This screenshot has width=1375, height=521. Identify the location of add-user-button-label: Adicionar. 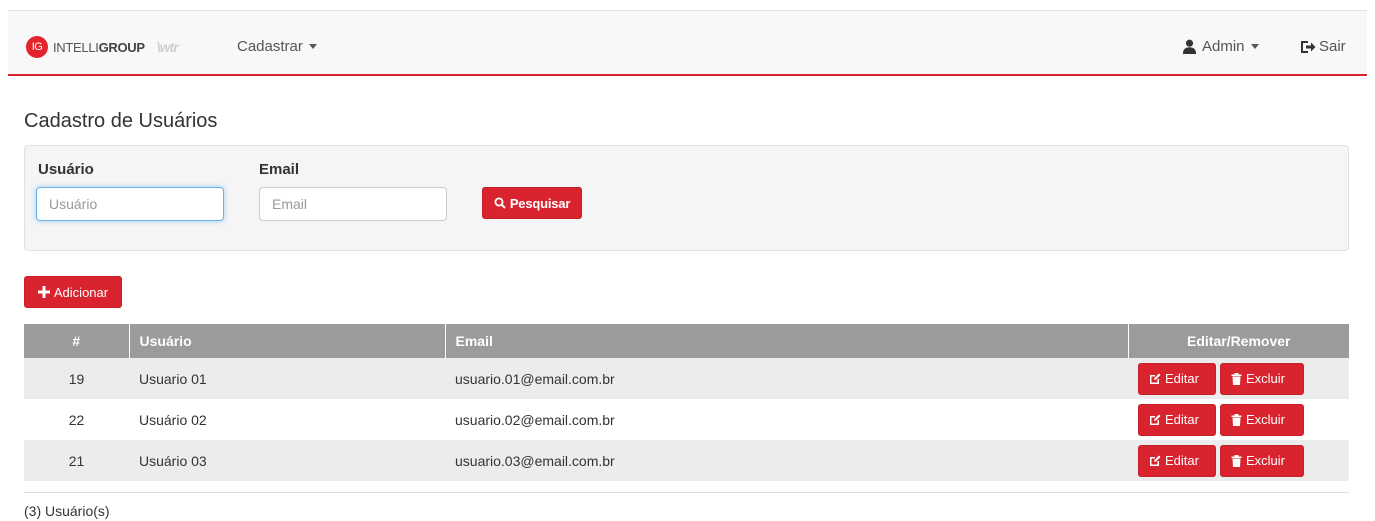
(81, 292).